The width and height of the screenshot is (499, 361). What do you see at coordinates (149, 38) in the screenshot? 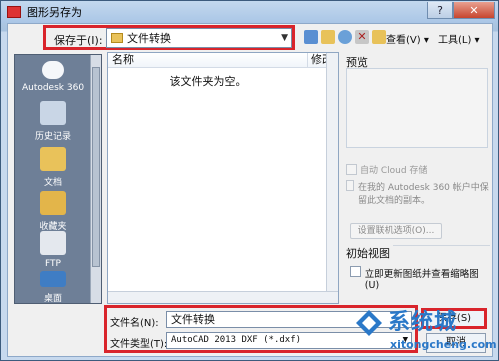
I see `save-in-value: 文件转换` at bounding box center [149, 38].